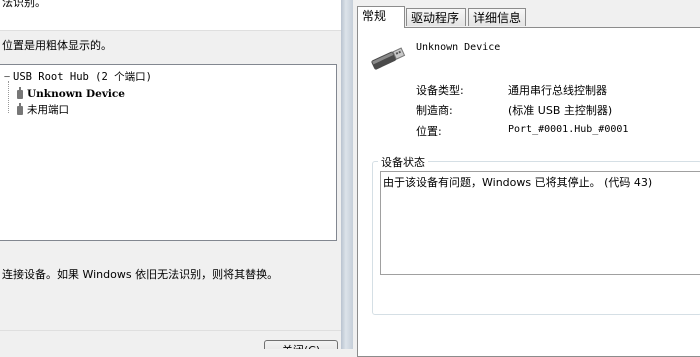  What do you see at coordinates (170, 15) in the screenshot?
I see `header-area: 法识别。` at bounding box center [170, 15].